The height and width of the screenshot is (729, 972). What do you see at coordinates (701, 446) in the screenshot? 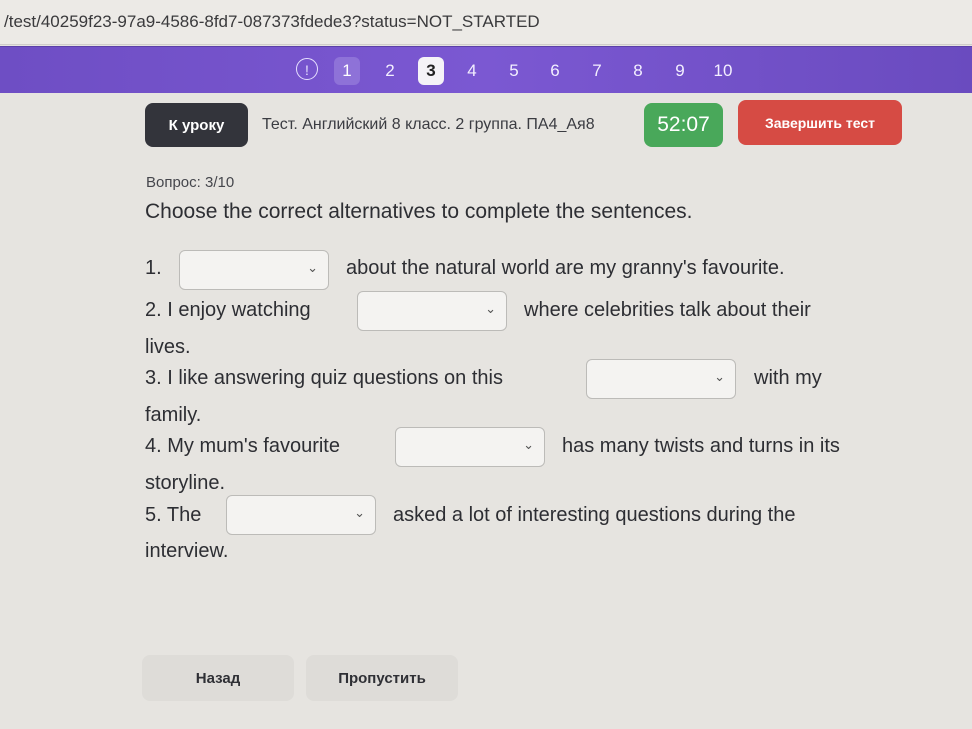
I see `sentence-4-end: has many twists and turns in its` at bounding box center [701, 446].